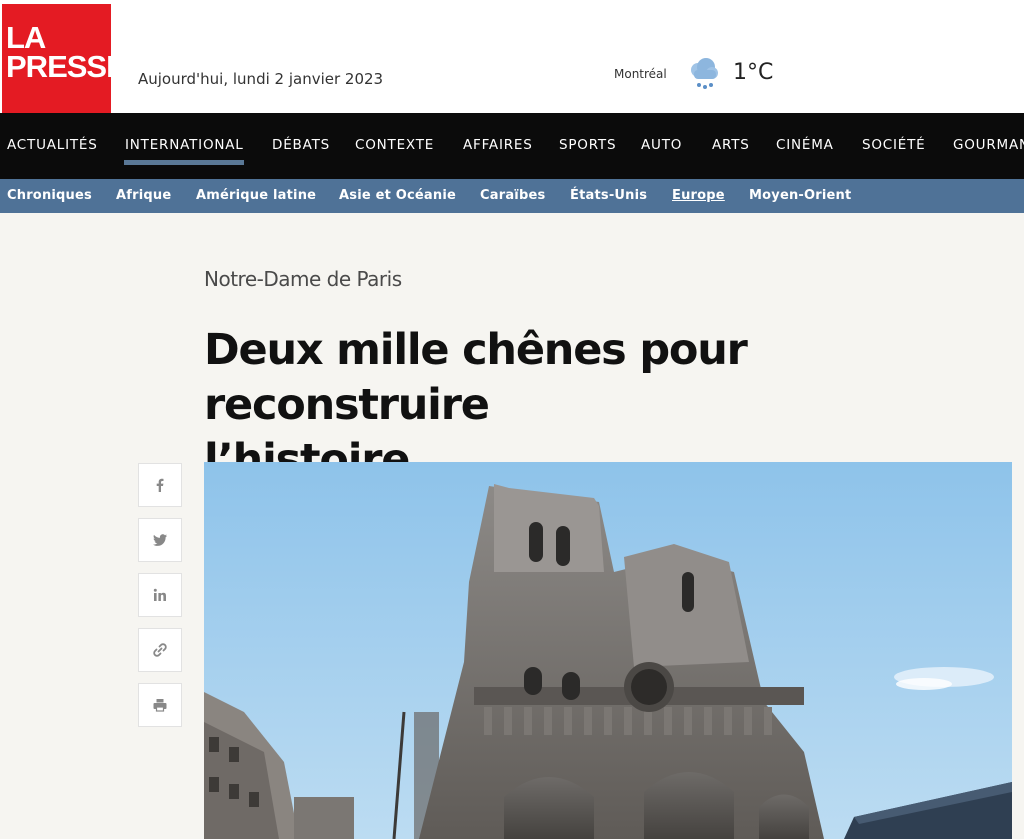 The width and height of the screenshot is (1024, 839). Describe the element at coordinates (52, 145) in the screenshot. I see `nav-item-actualites: ACTUALITÉS` at that location.